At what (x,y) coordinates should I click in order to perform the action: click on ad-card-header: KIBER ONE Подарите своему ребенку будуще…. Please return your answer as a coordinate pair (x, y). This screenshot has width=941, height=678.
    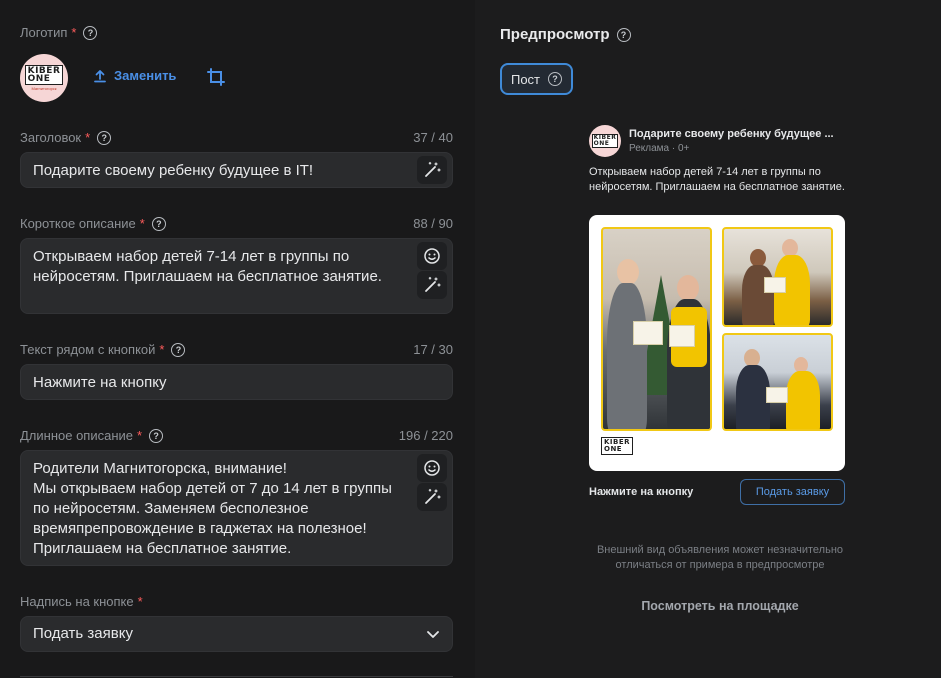
    Looking at the image, I should click on (718, 141).